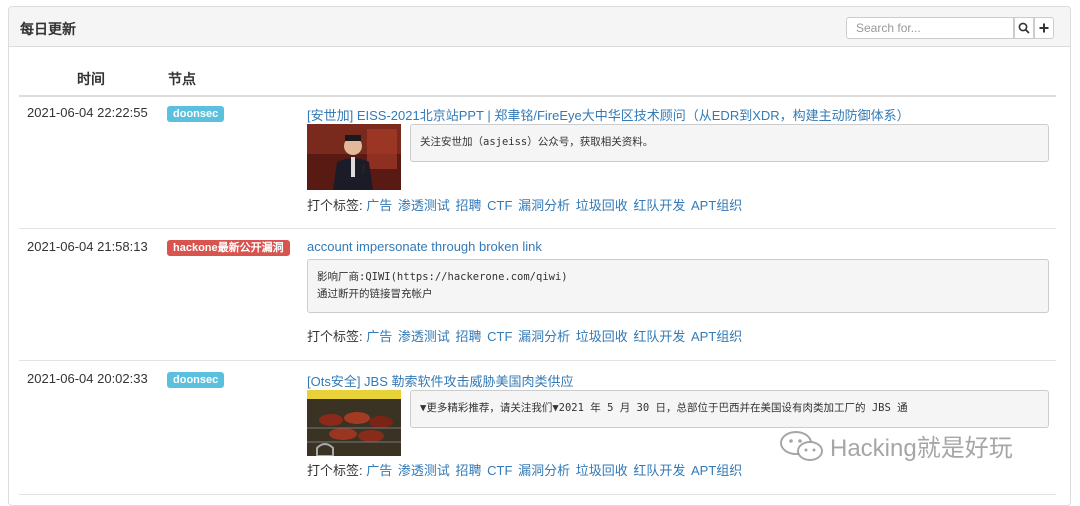 The width and height of the screenshot is (1080, 506). Describe the element at coordinates (182, 79) in the screenshot. I see `column-header-node: 节点` at that location.